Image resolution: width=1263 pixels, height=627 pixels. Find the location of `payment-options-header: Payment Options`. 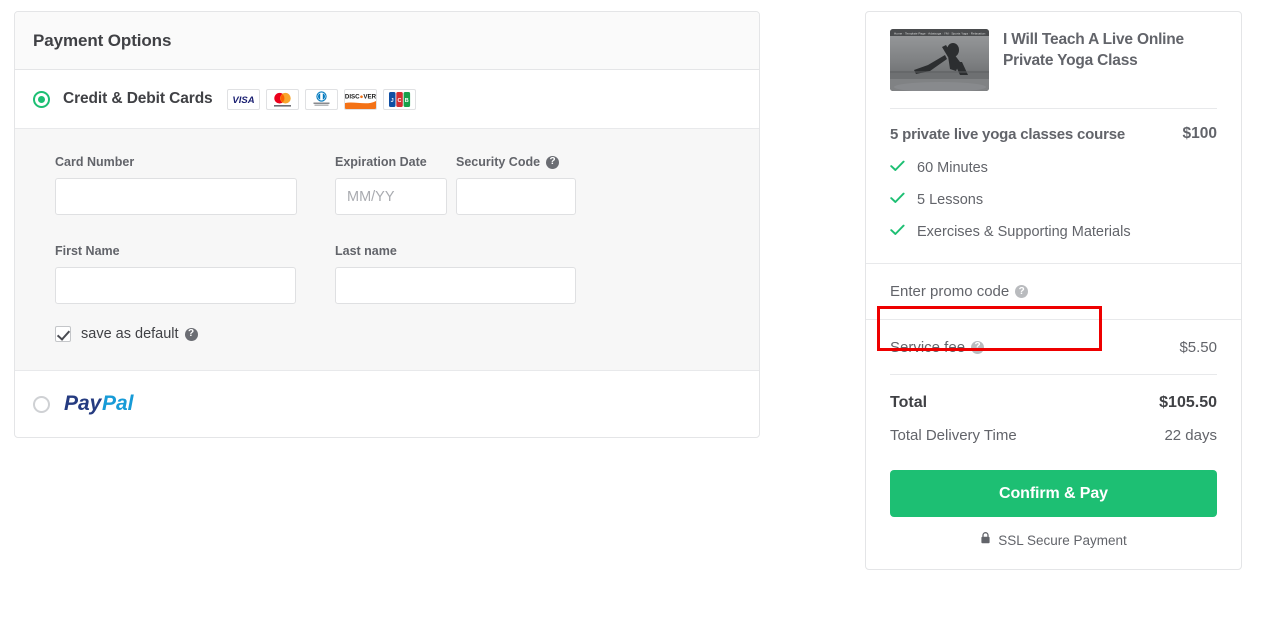

payment-options-header: Payment Options is located at coordinates (387, 41).